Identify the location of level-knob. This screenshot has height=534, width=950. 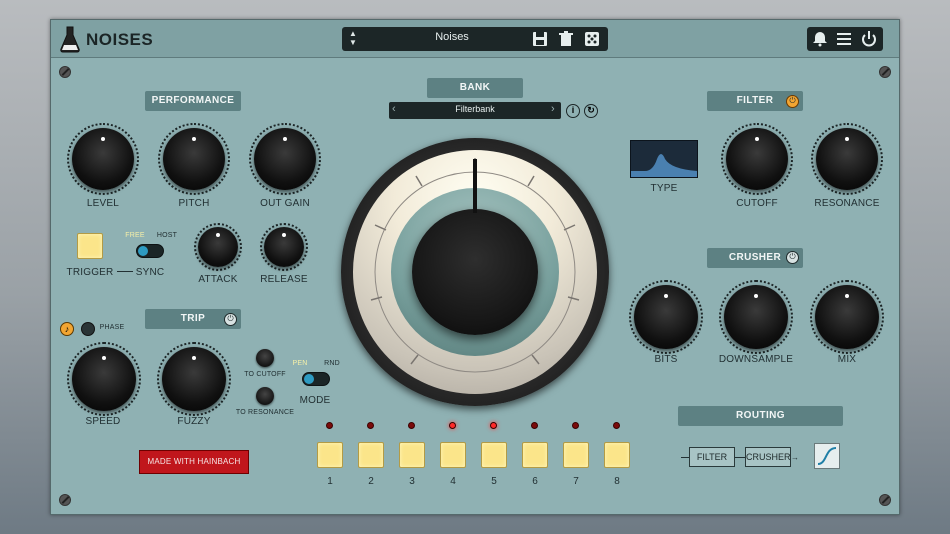
(103, 159).